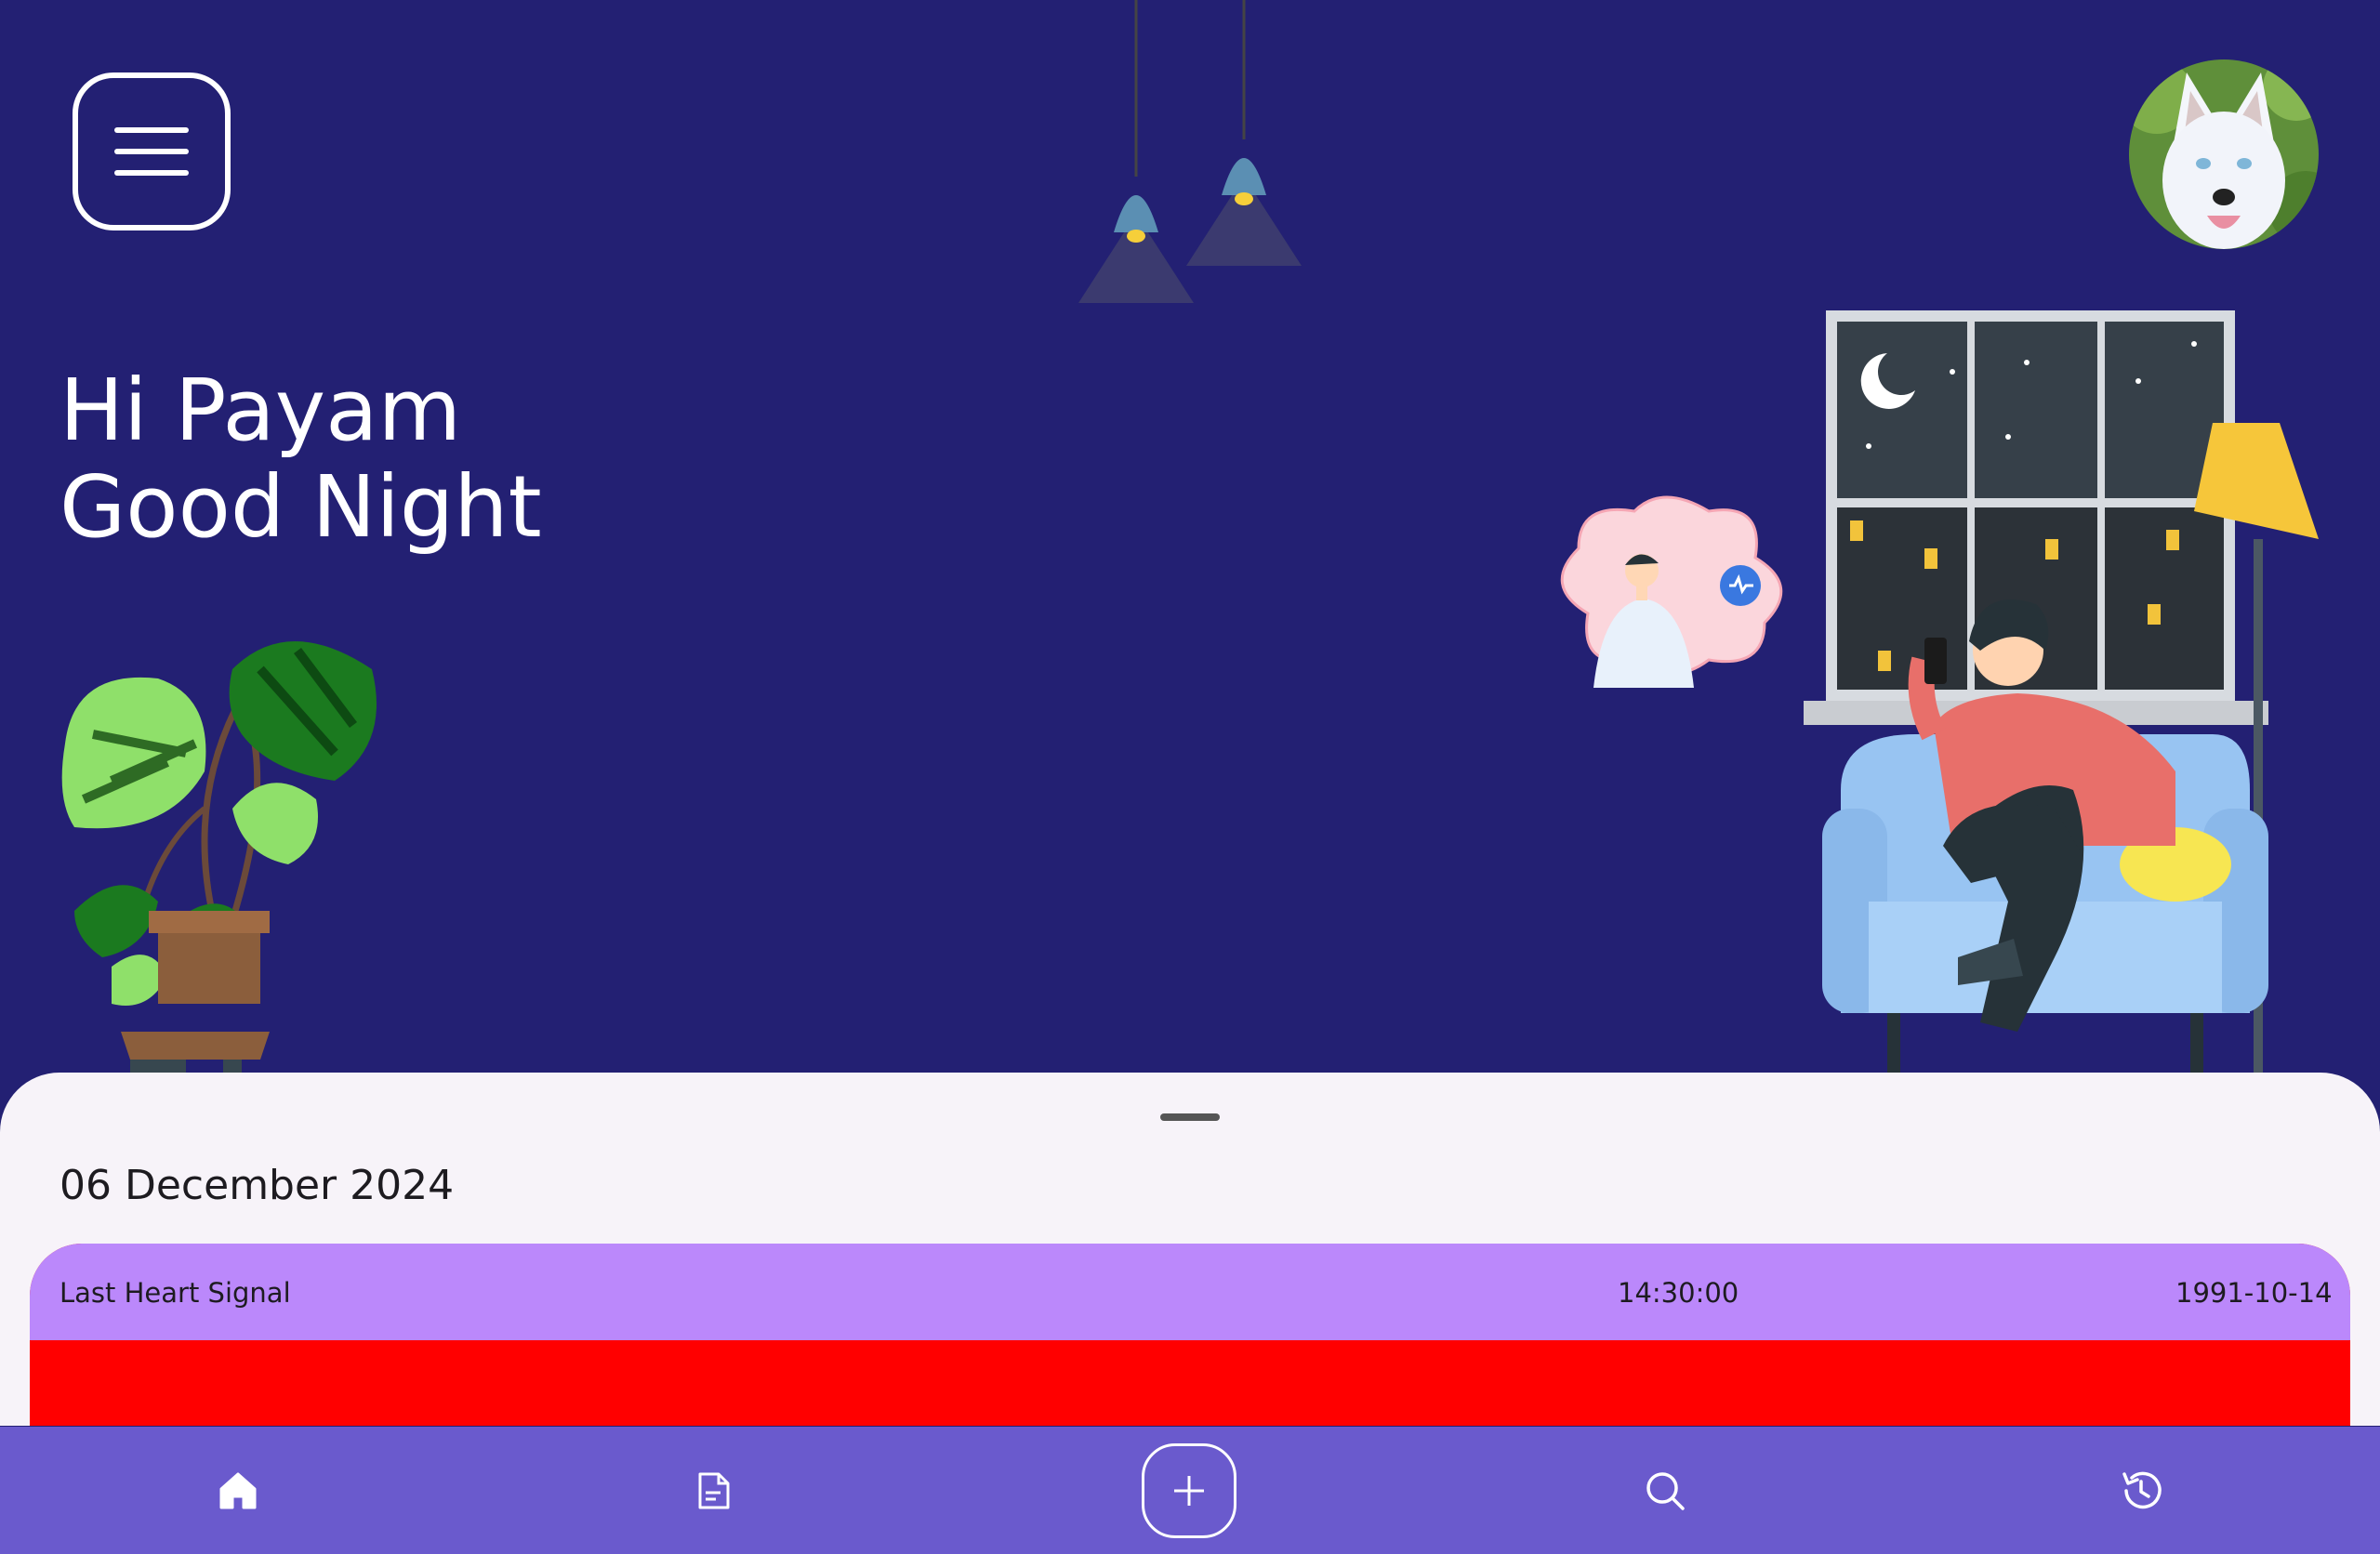 The width and height of the screenshot is (2380, 1554). What do you see at coordinates (2061, 691) in the screenshot?
I see `person-on-couch-illustration` at bounding box center [2061, 691].